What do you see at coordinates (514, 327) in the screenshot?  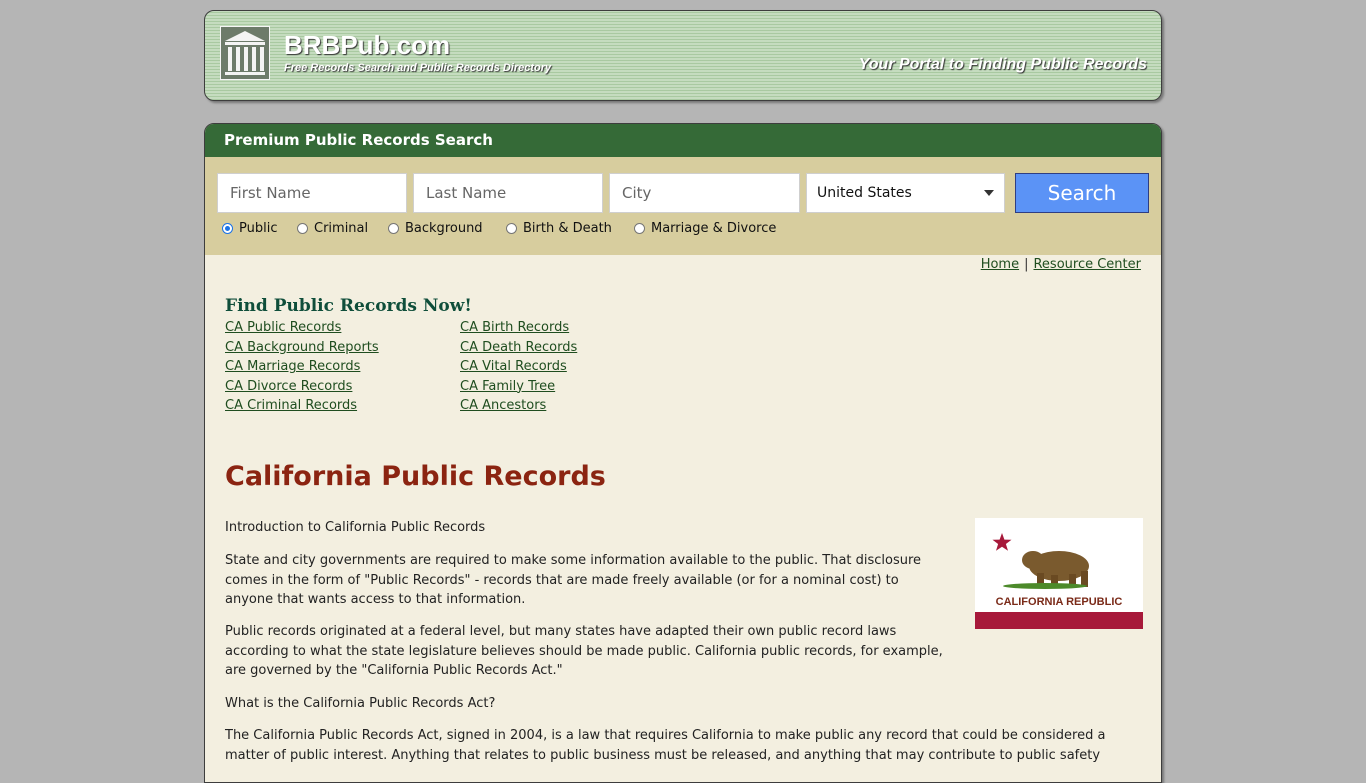 I see `link-ca-birth-records: CA Birth Records` at bounding box center [514, 327].